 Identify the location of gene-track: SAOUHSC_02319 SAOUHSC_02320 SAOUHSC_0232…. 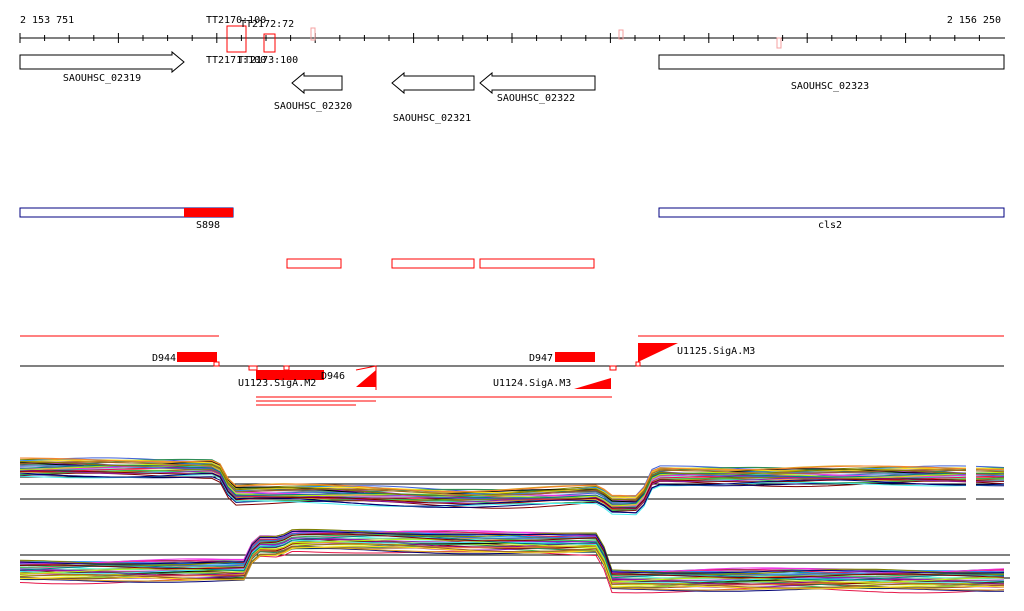
(512, 87).